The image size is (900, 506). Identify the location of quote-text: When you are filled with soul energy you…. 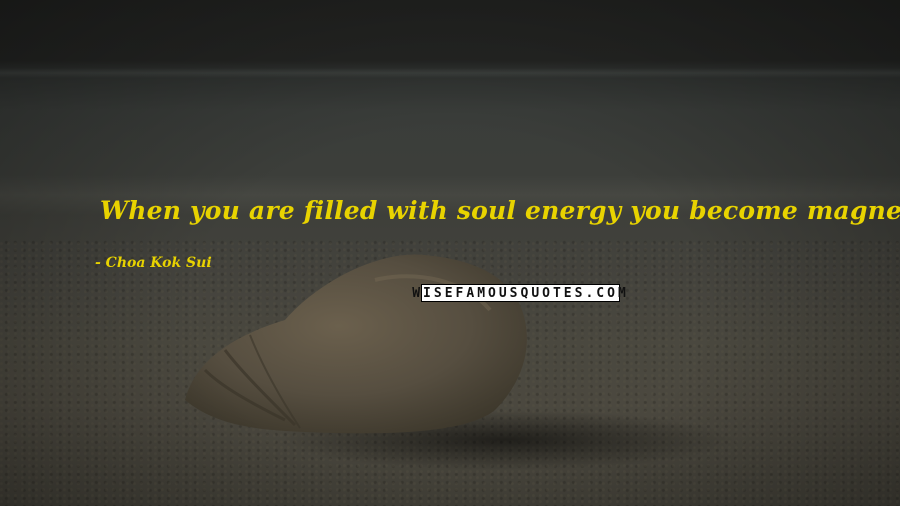
(500, 210).